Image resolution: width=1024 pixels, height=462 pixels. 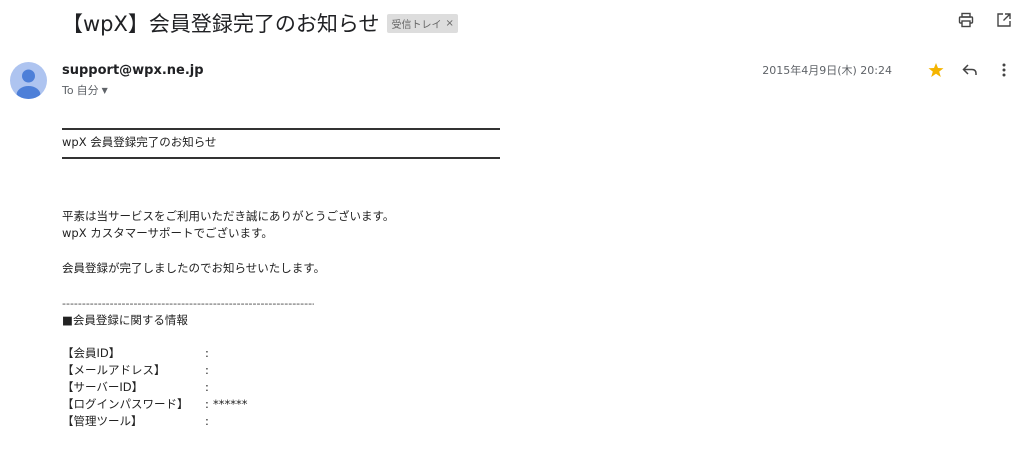 What do you see at coordinates (970, 70) in the screenshot?
I see `reply-icon` at bounding box center [970, 70].